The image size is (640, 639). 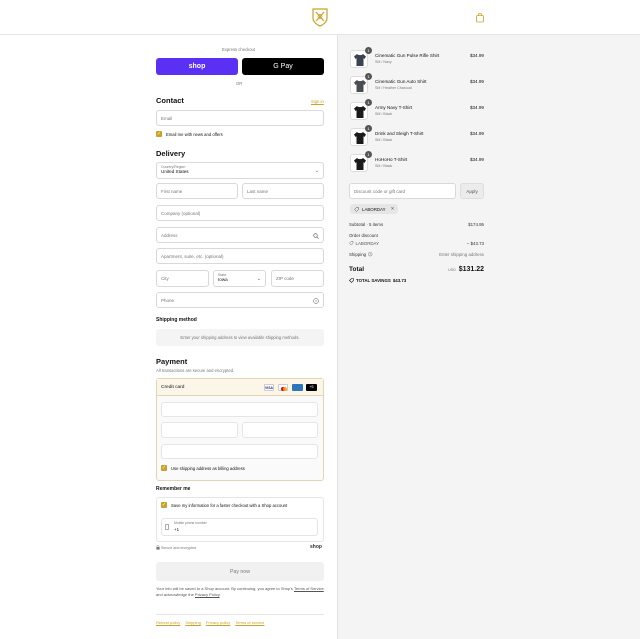 I want to click on shipping-row: Shipping ?, so click(x=361, y=254).